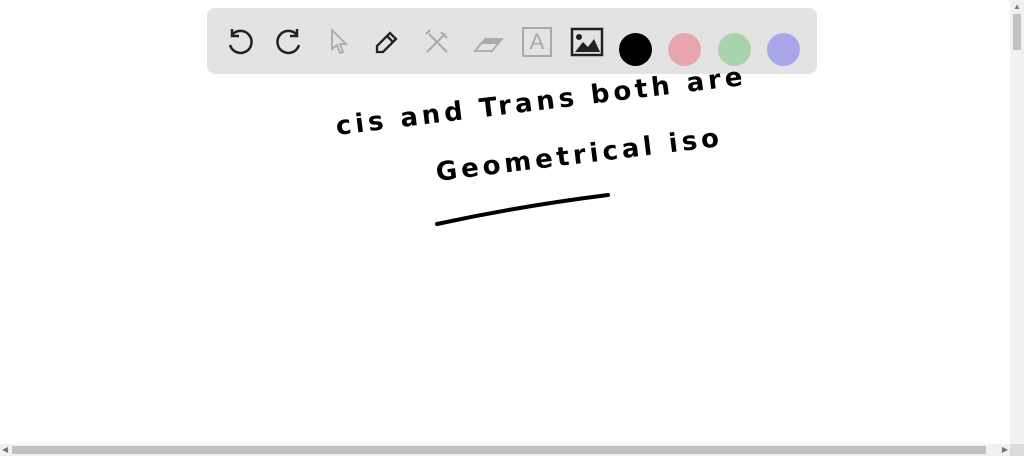 The image size is (1024, 456). What do you see at coordinates (522, 209) in the screenshot?
I see `underline-stroke` at bounding box center [522, 209].